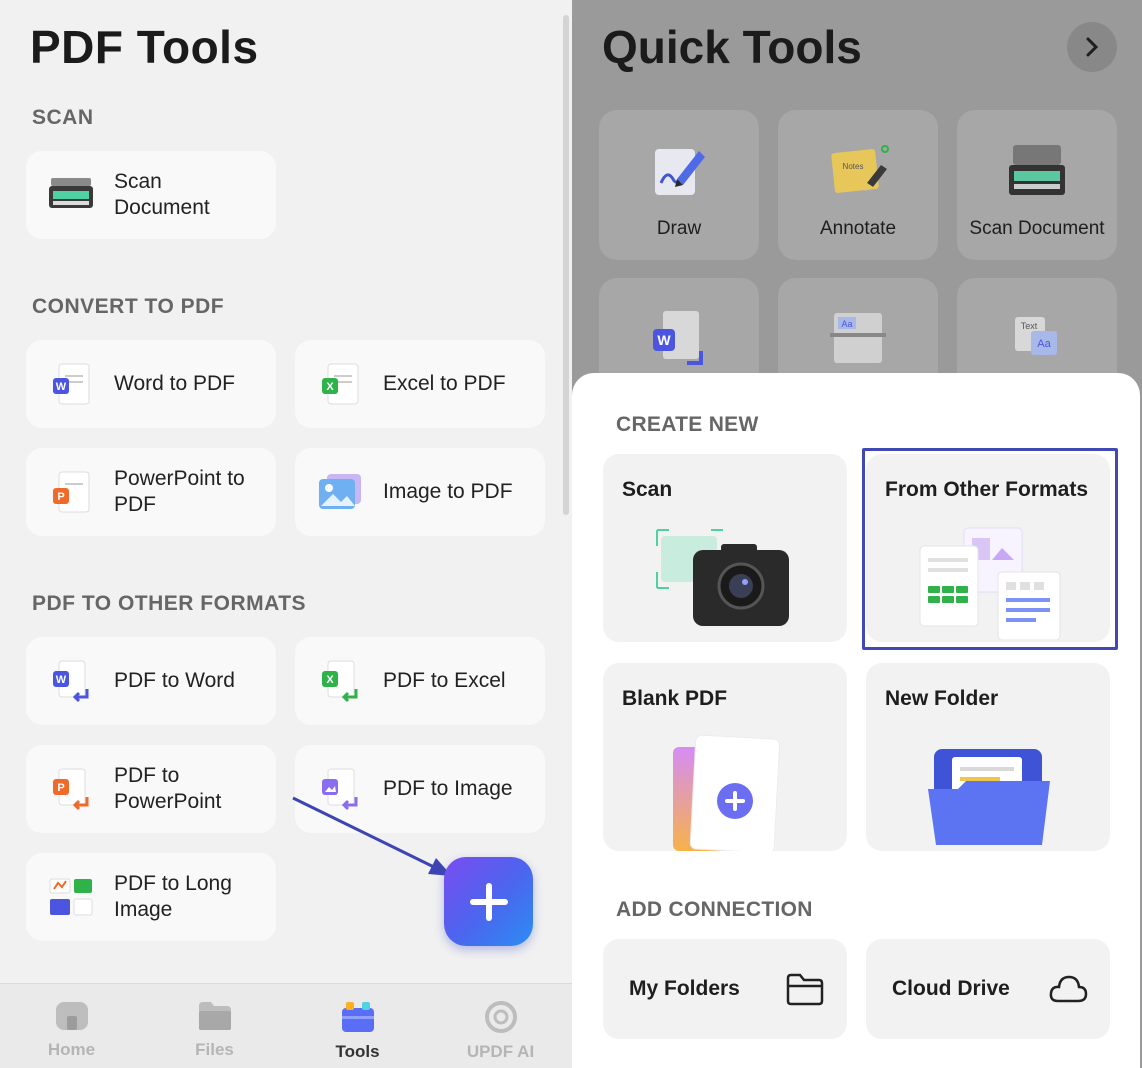 Image resolution: width=1142 pixels, height=1068 pixels. What do you see at coordinates (500, 1017) in the screenshot?
I see `ai-icon` at bounding box center [500, 1017].